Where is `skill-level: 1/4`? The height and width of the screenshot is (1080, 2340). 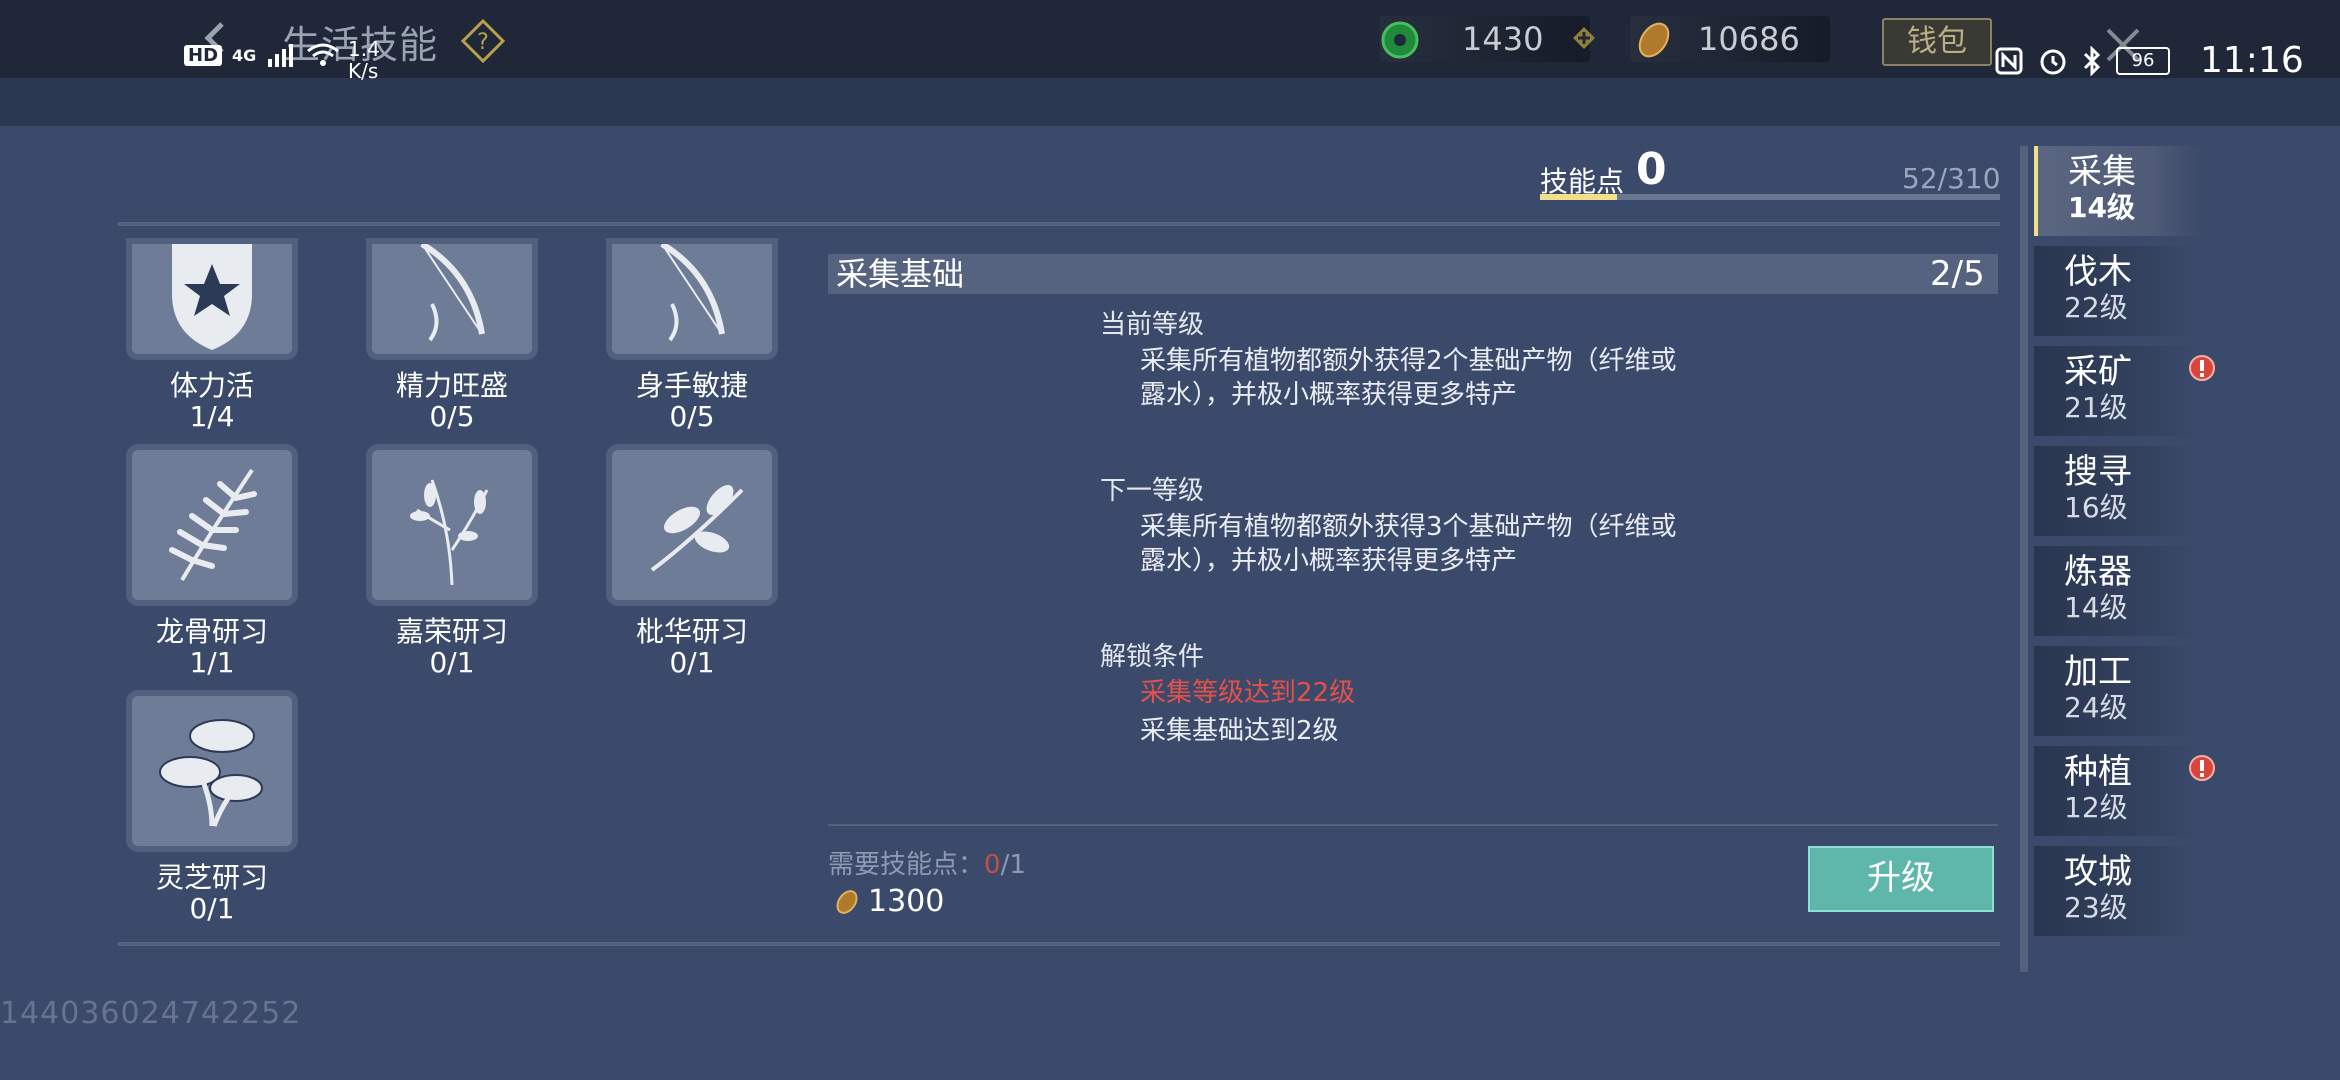
skill-level: 1/4 is located at coordinates (212, 416).